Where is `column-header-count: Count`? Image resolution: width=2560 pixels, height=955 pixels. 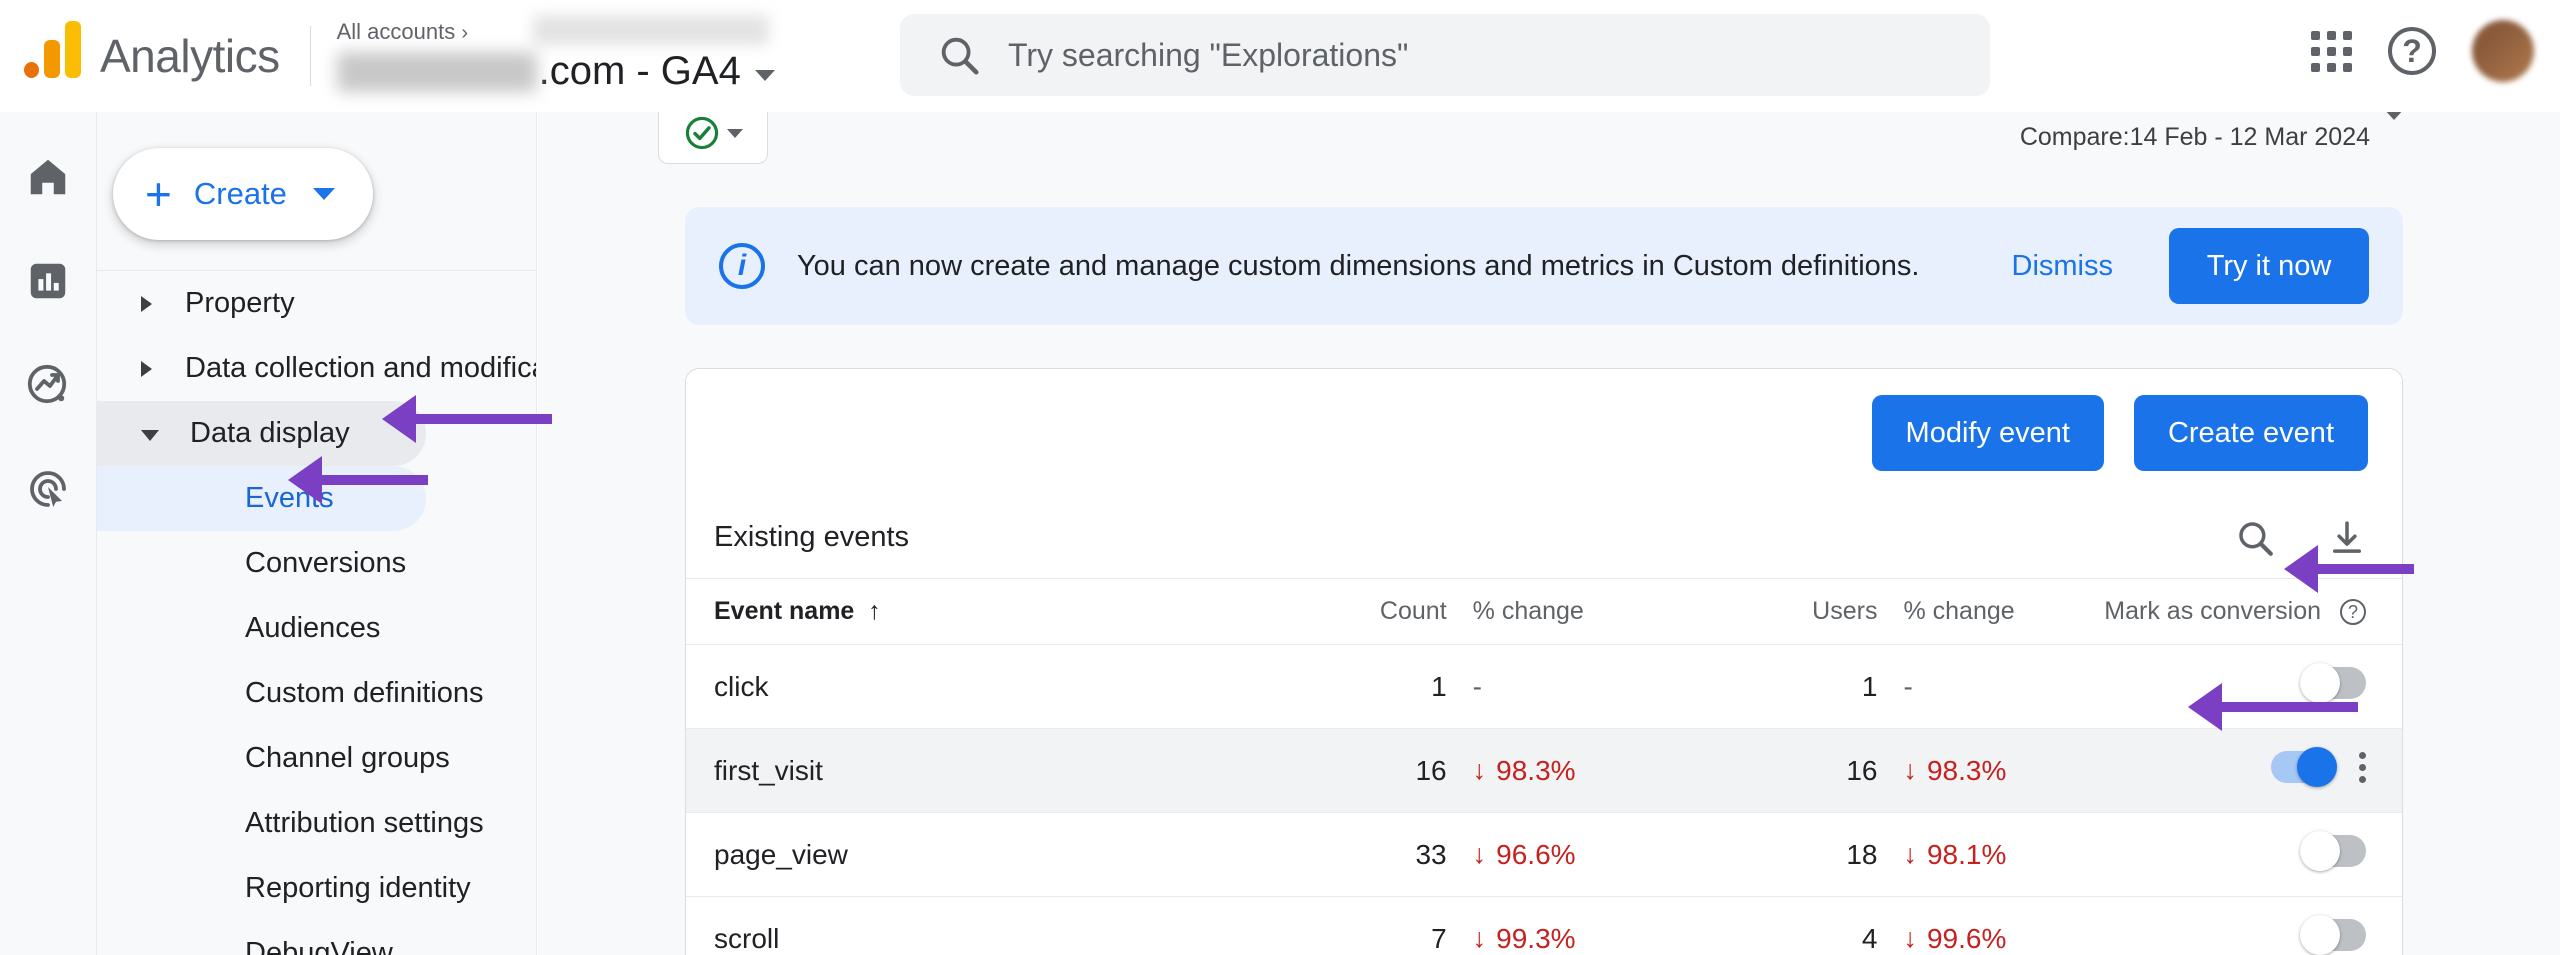 column-header-count: Count is located at coordinates (1332, 612).